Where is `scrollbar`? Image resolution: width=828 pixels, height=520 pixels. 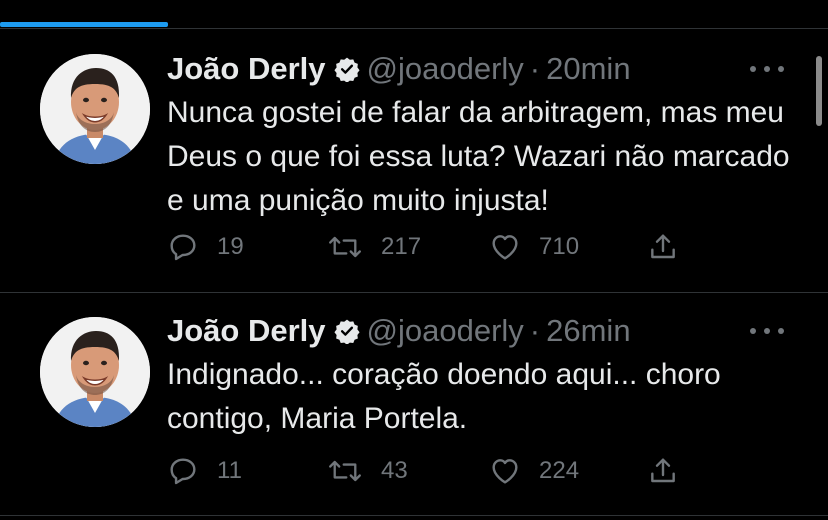 scrollbar is located at coordinates (819, 91).